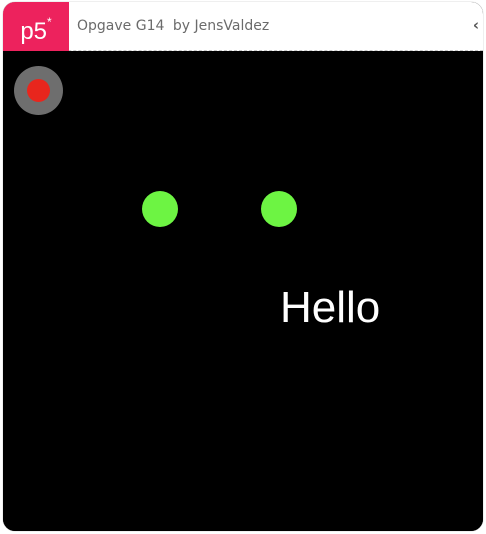 This screenshot has height=534, width=486. I want to click on left-green-circle, so click(160, 209).